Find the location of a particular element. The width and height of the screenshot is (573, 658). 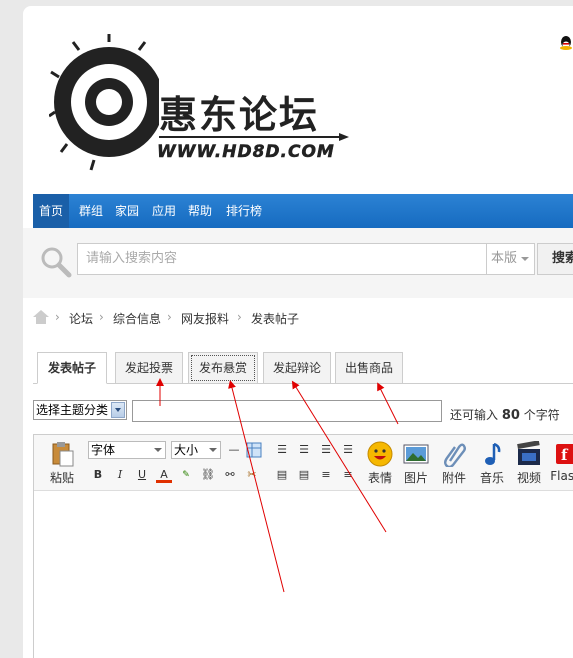

font-family-select: 字体 is located at coordinates (127, 450).